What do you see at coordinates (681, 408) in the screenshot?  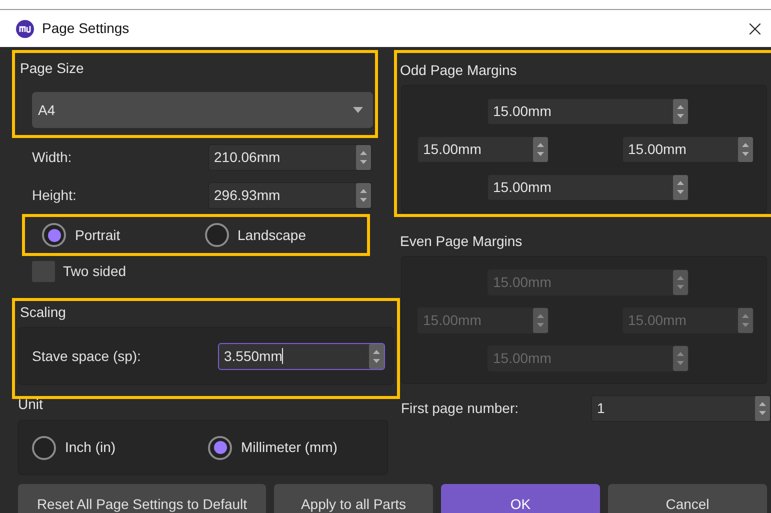 I see `spin-box: 1` at bounding box center [681, 408].